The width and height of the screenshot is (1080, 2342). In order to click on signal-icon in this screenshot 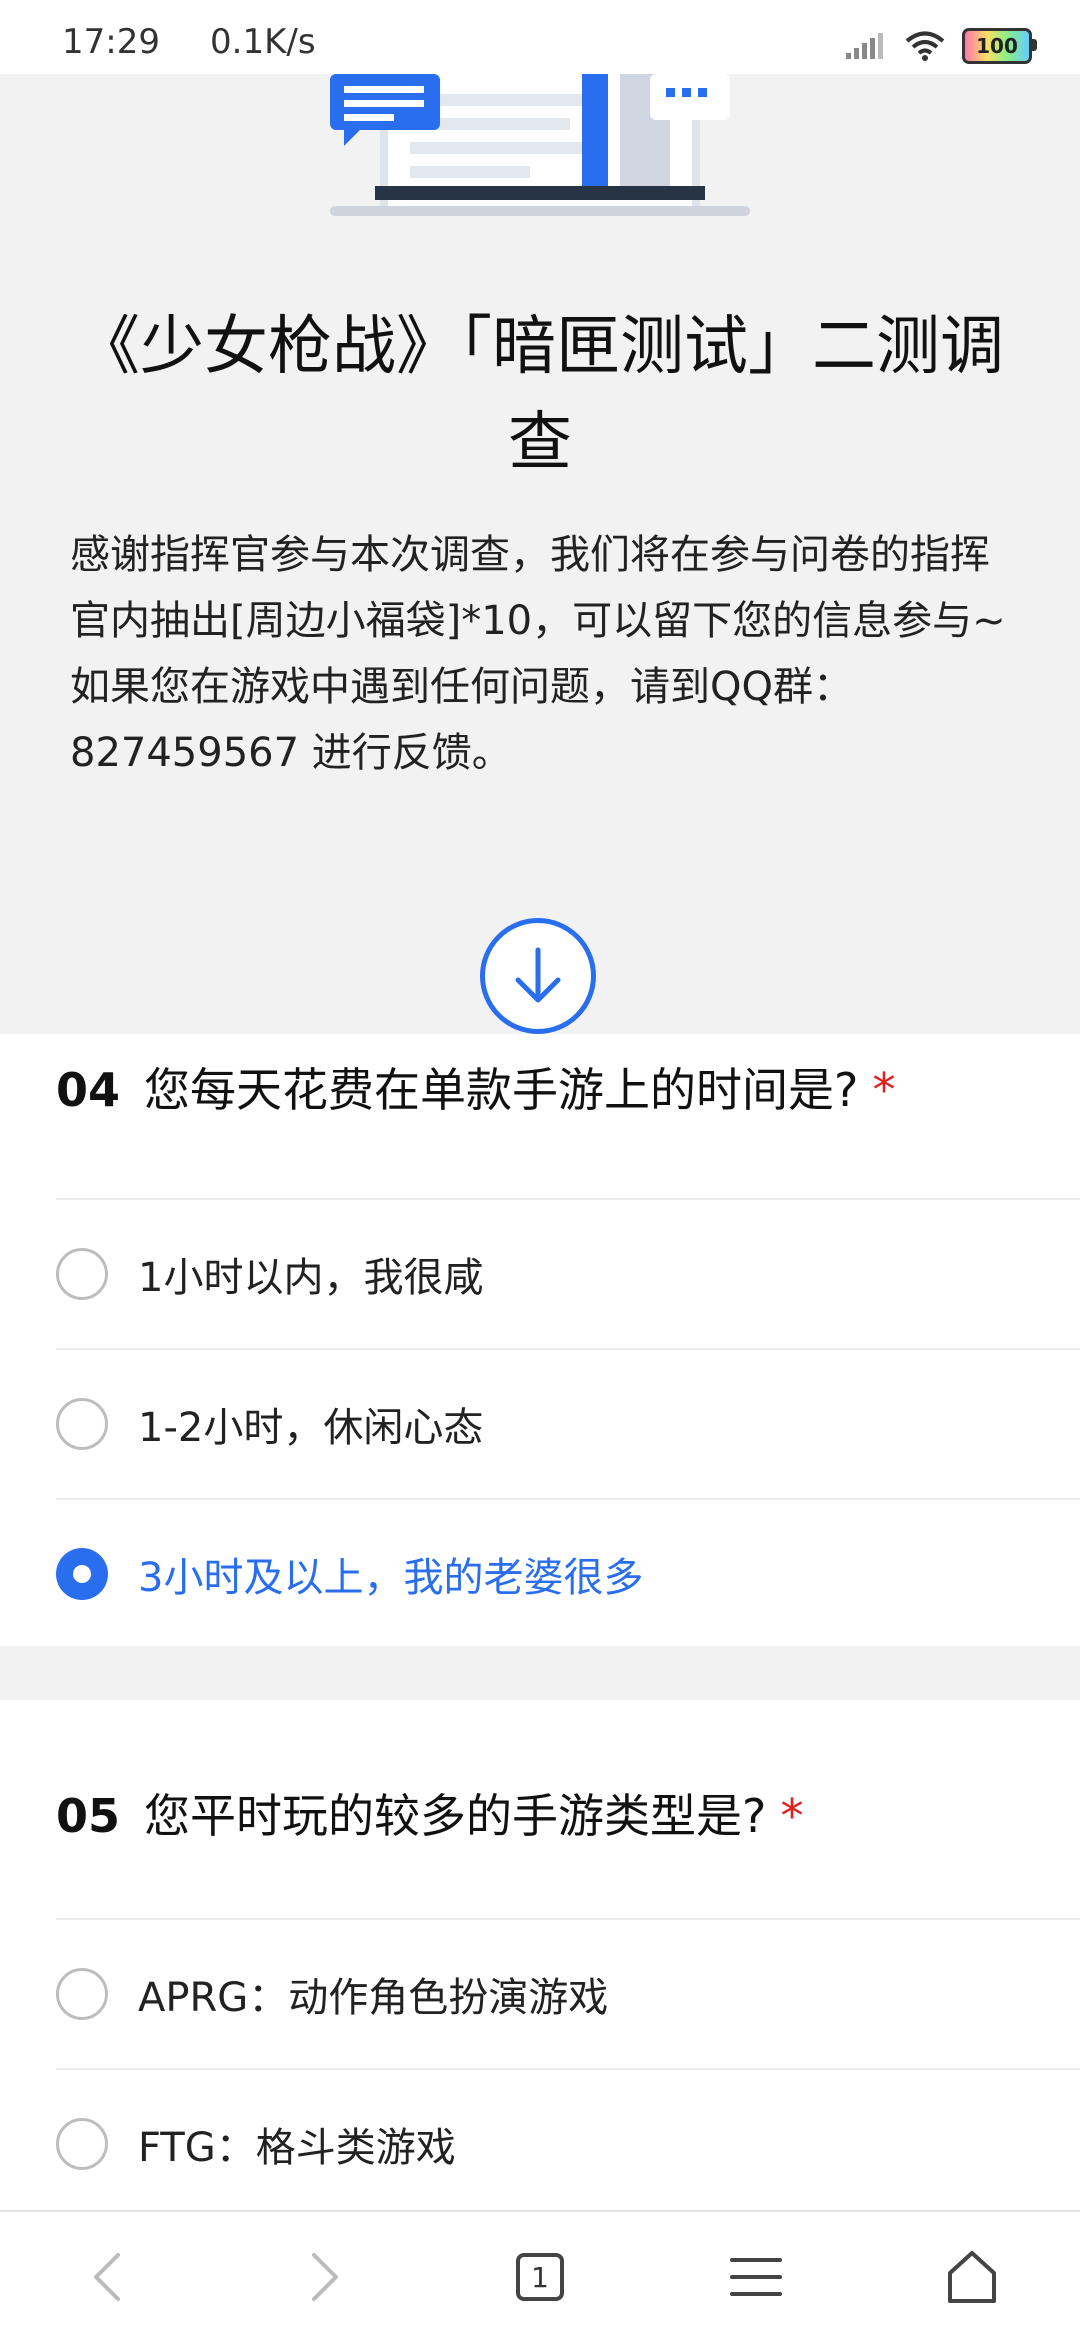, I will do `click(864, 46)`.